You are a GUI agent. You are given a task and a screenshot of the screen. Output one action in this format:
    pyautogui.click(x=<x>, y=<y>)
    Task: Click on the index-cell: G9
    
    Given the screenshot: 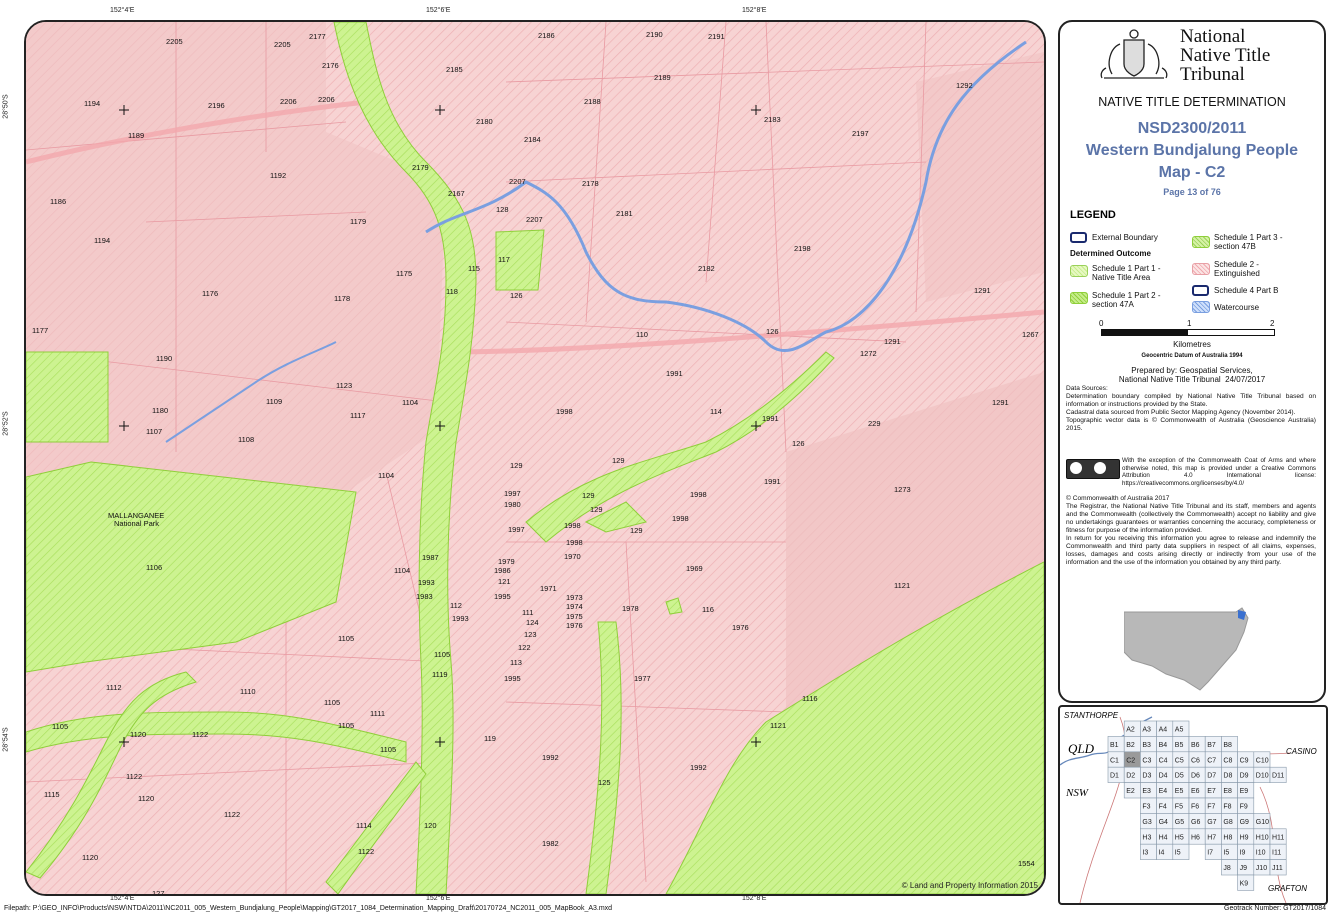 What is the action you would take?
    pyautogui.click(x=1246, y=821)
    